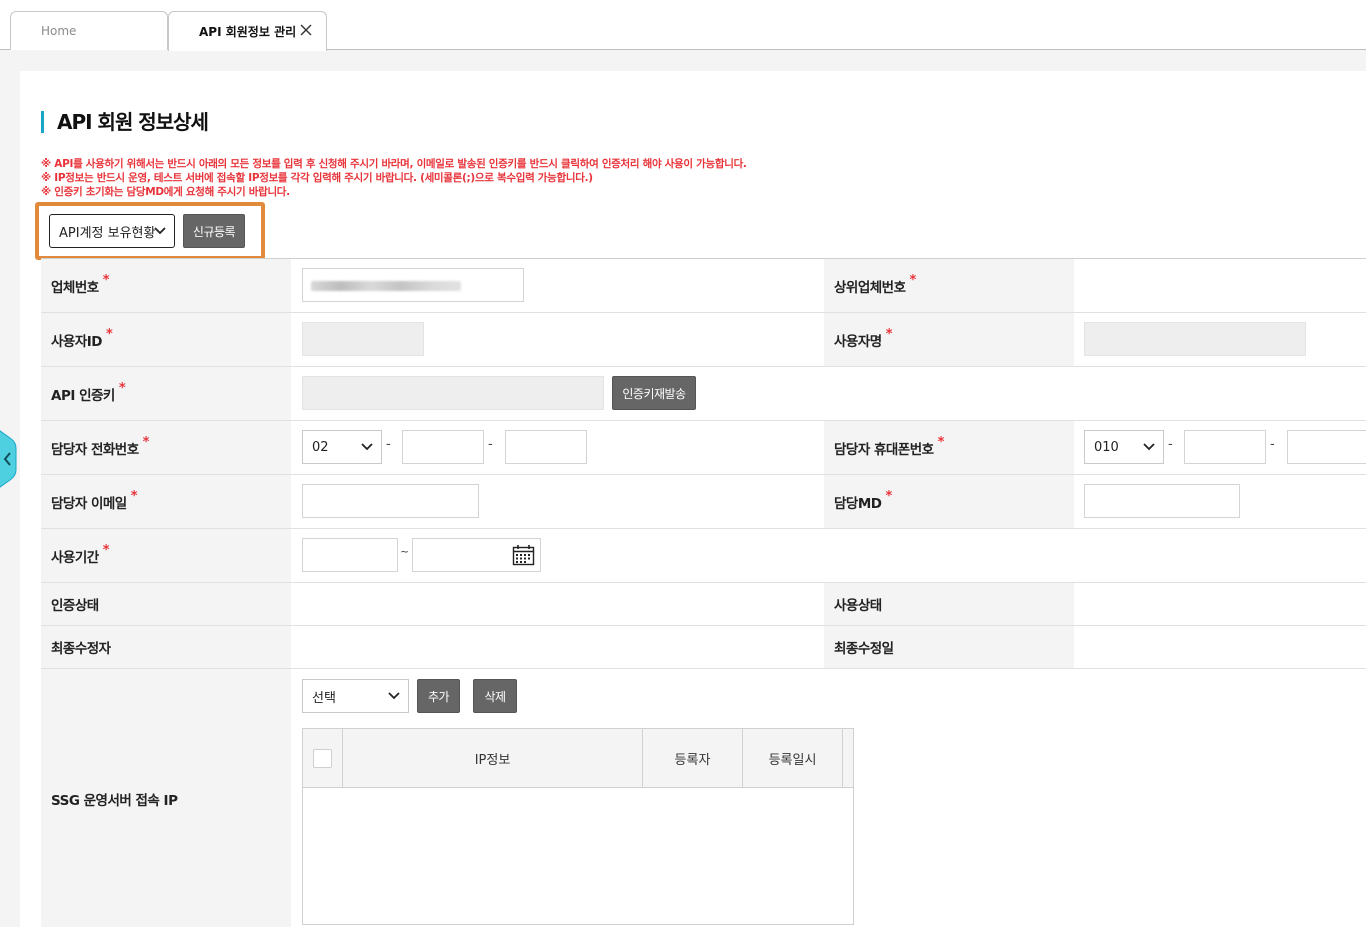  Describe the element at coordinates (495, 696) in the screenshot. I see `delete-ip-button: 삭제` at that location.